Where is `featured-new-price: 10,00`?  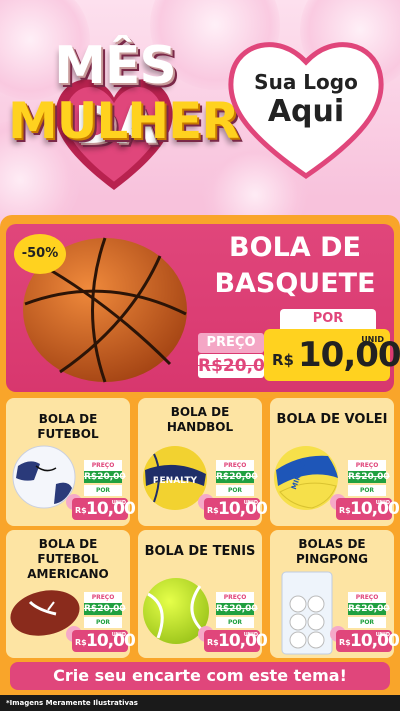 featured-new-price: 10,00 is located at coordinates (349, 355).